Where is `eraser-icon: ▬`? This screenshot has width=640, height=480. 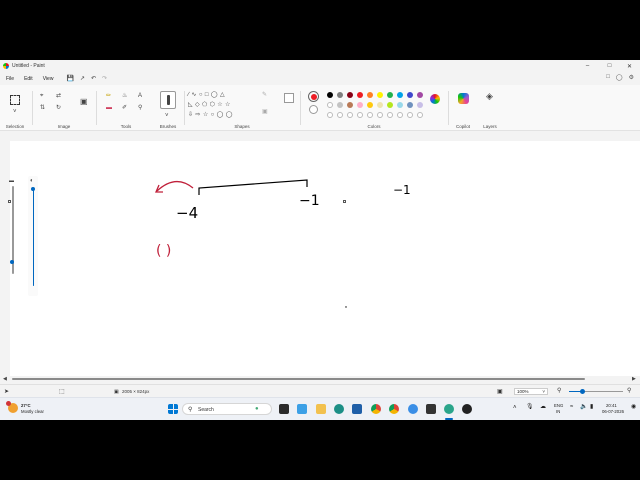
eraser-icon: ▬ is located at coordinates (109, 108).